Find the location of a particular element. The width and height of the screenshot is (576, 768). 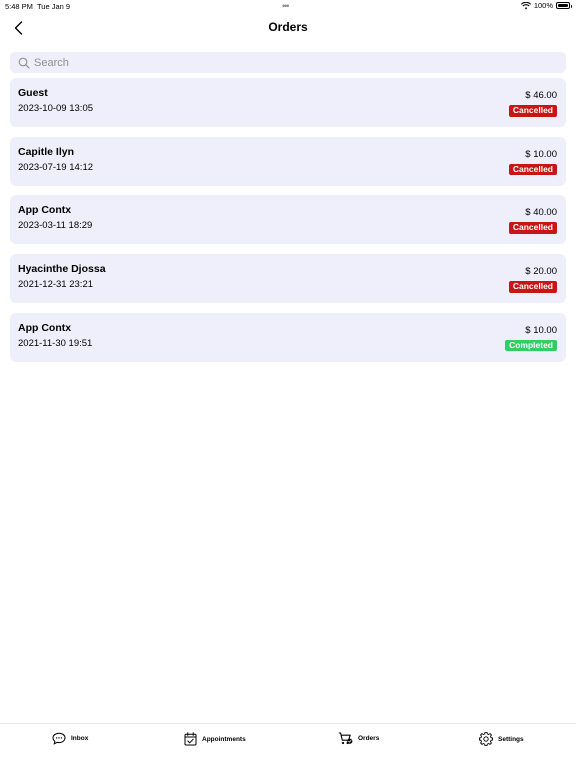

order-date: 2023-07-19 14:12 is located at coordinates (56, 167).